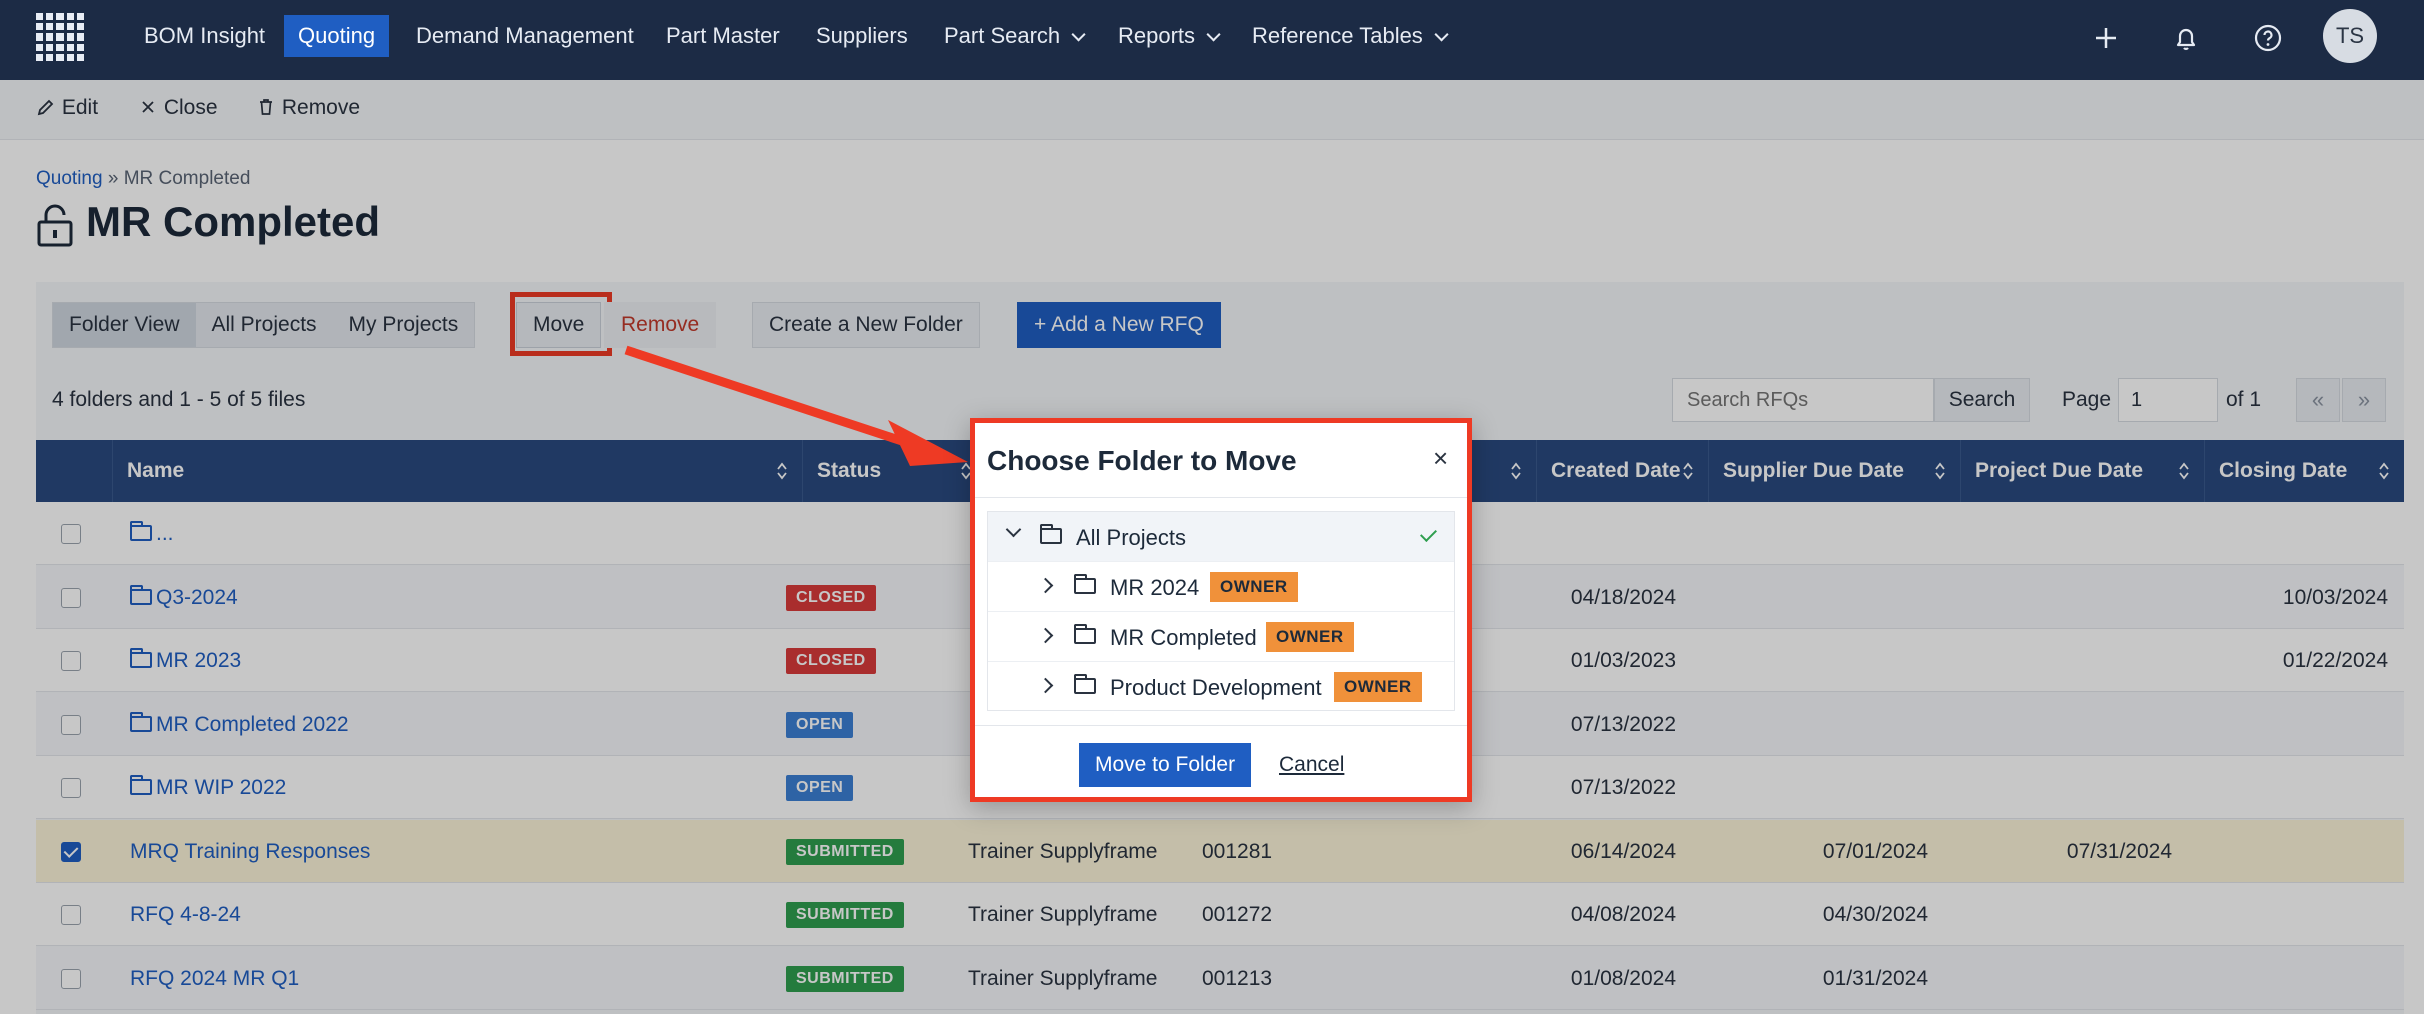 The height and width of the screenshot is (1014, 2424). What do you see at coordinates (2168, 400) in the screenshot?
I see `page-number-input` at bounding box center [2168, 400].